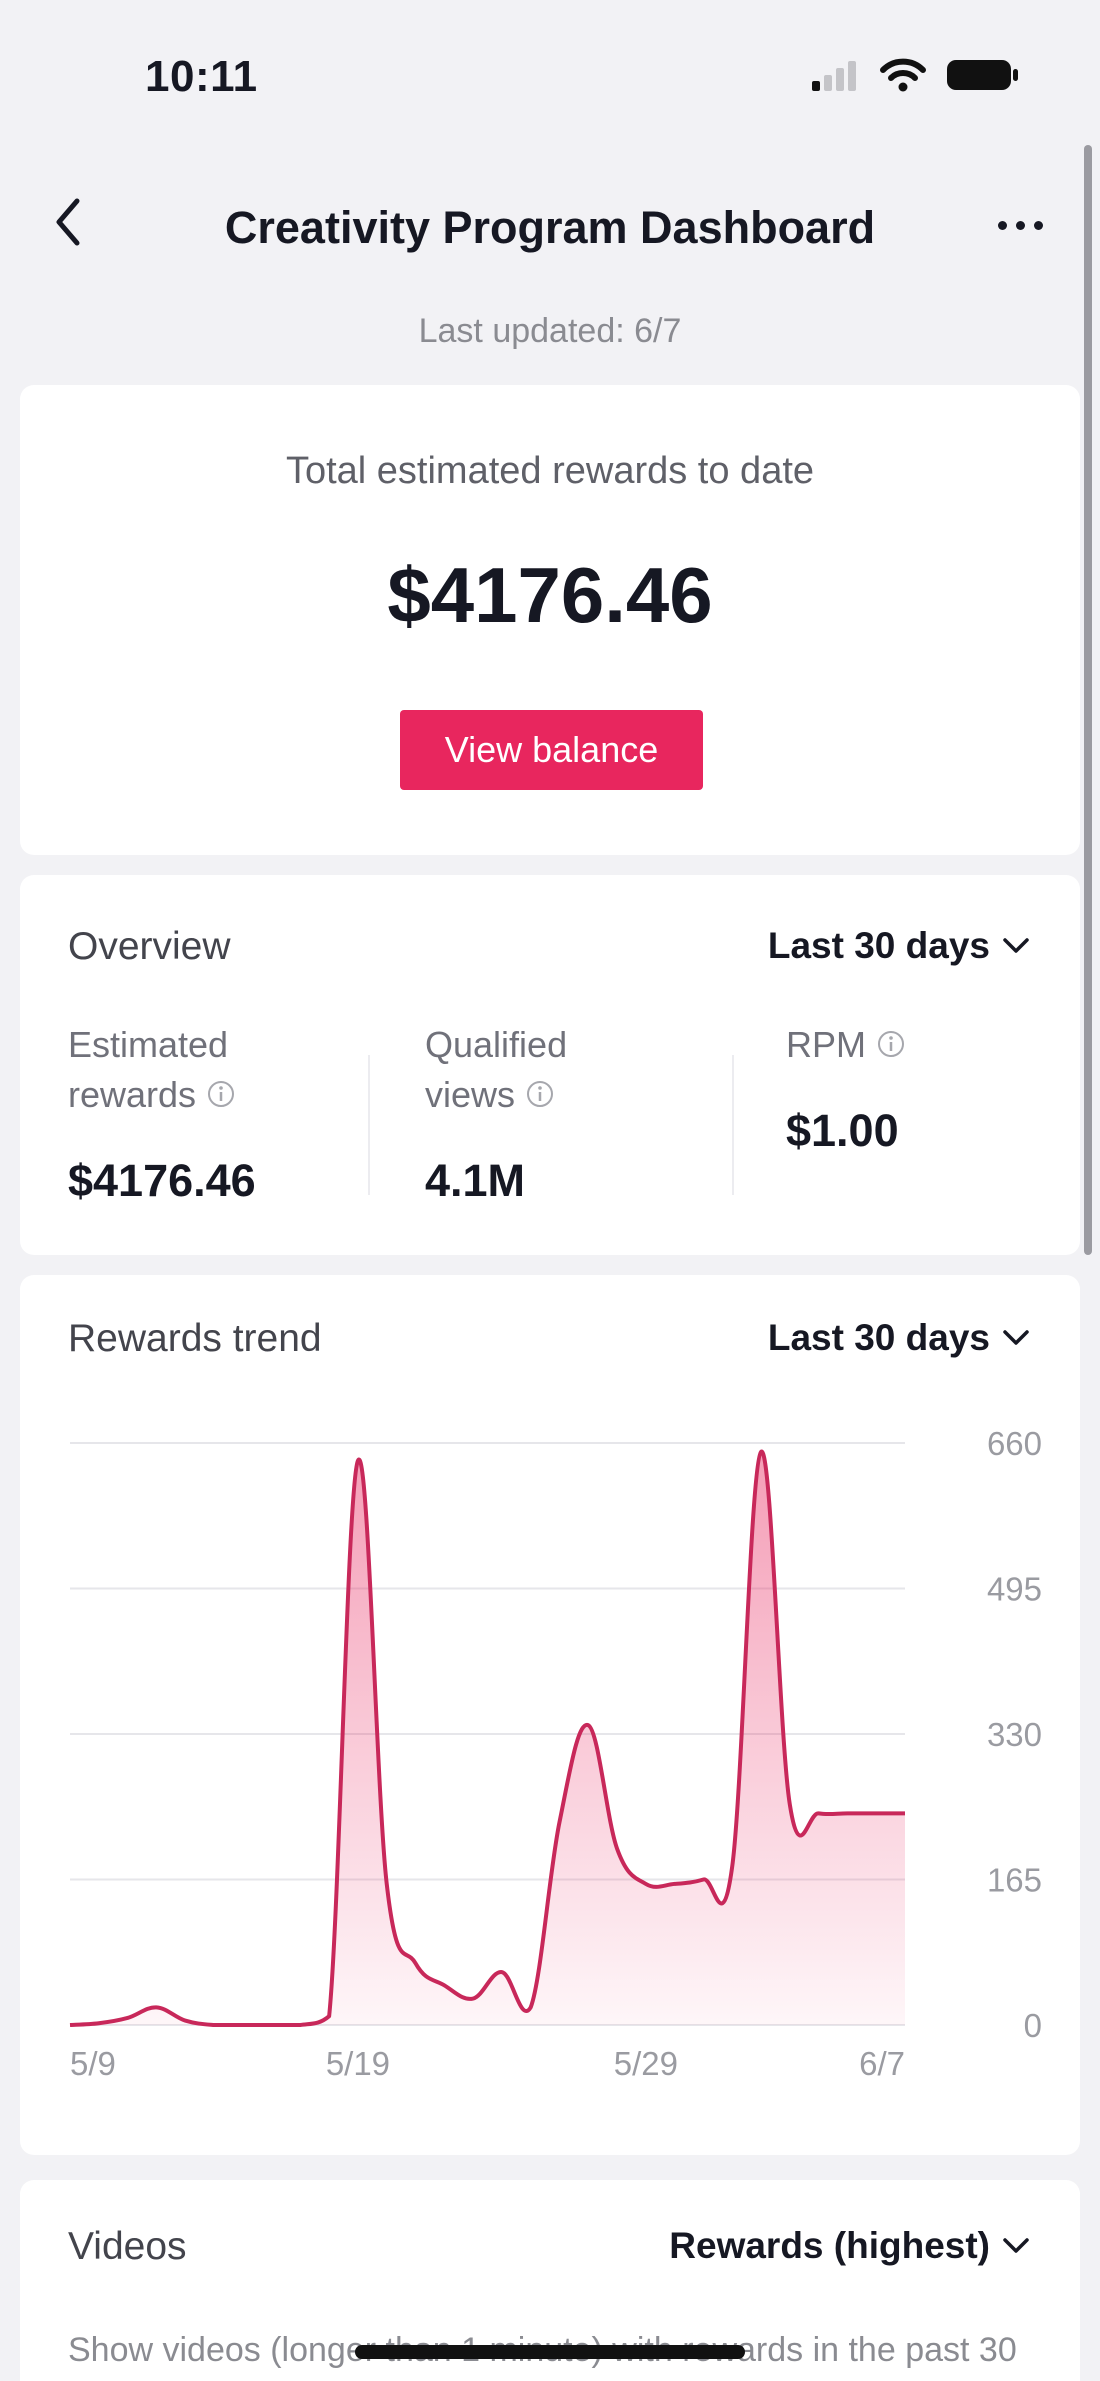 The width and height of the screenshot is (1100, 2381). I want to click on overview-range-select: Last 30 days, so click(899, 946).